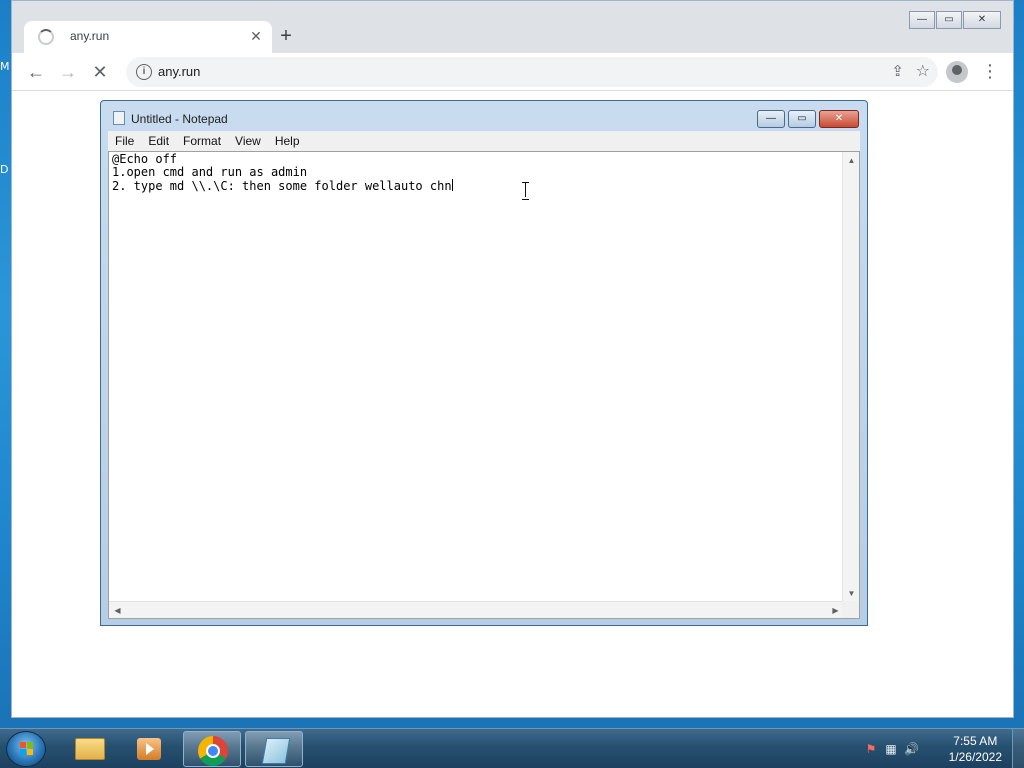 The image size is (1024, 768). Describe the element at coordinates (210, 172) in the screenshot. I see `text-line: 1.open cmd and run as admin` at that location.